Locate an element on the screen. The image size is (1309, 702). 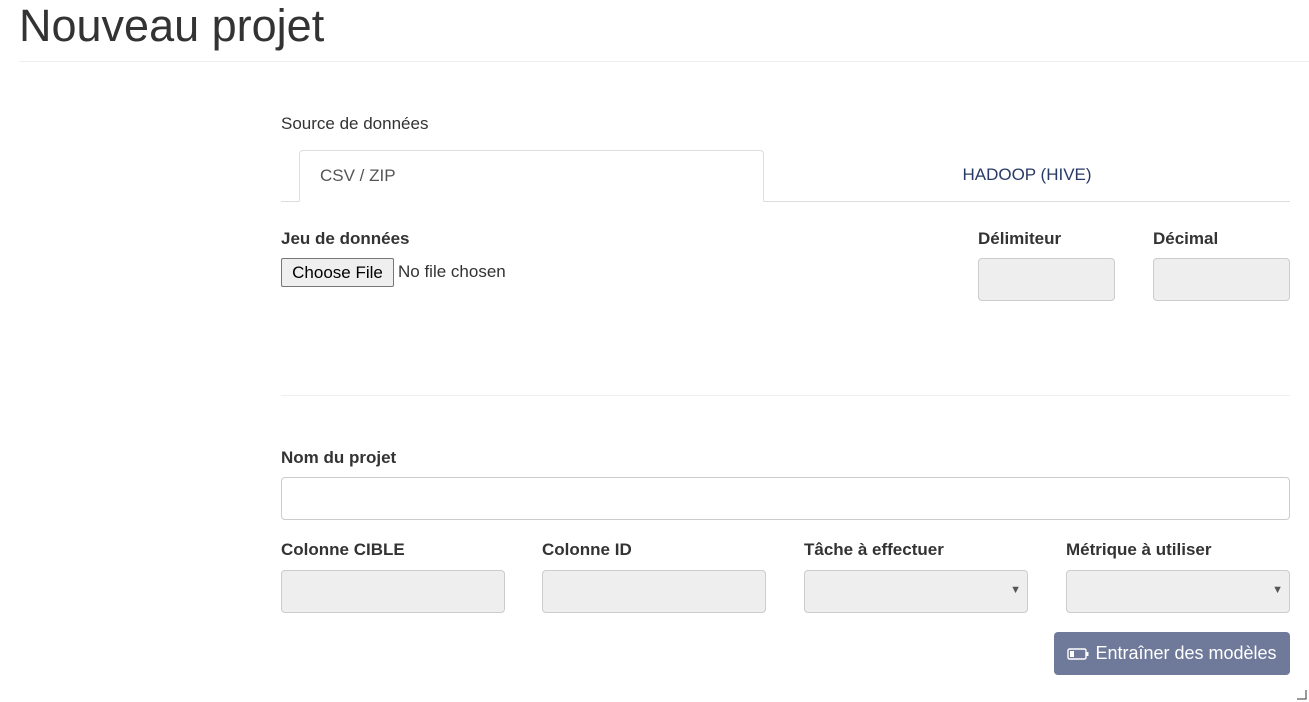
task-label: Tâche à effectuer is located at coordinates (874, 549).